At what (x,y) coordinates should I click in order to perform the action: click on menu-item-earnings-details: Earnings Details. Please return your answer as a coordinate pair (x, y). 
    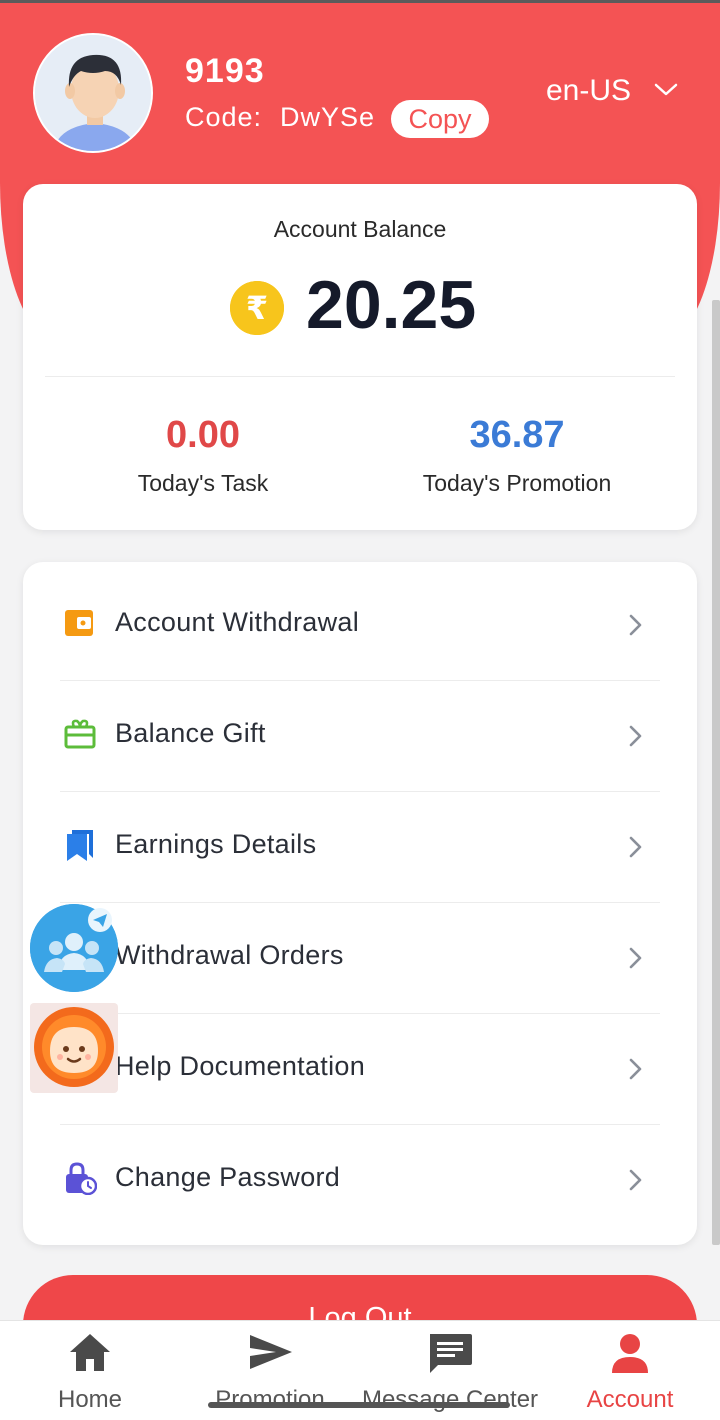
    Looking at the image, I should click on (360, 843).